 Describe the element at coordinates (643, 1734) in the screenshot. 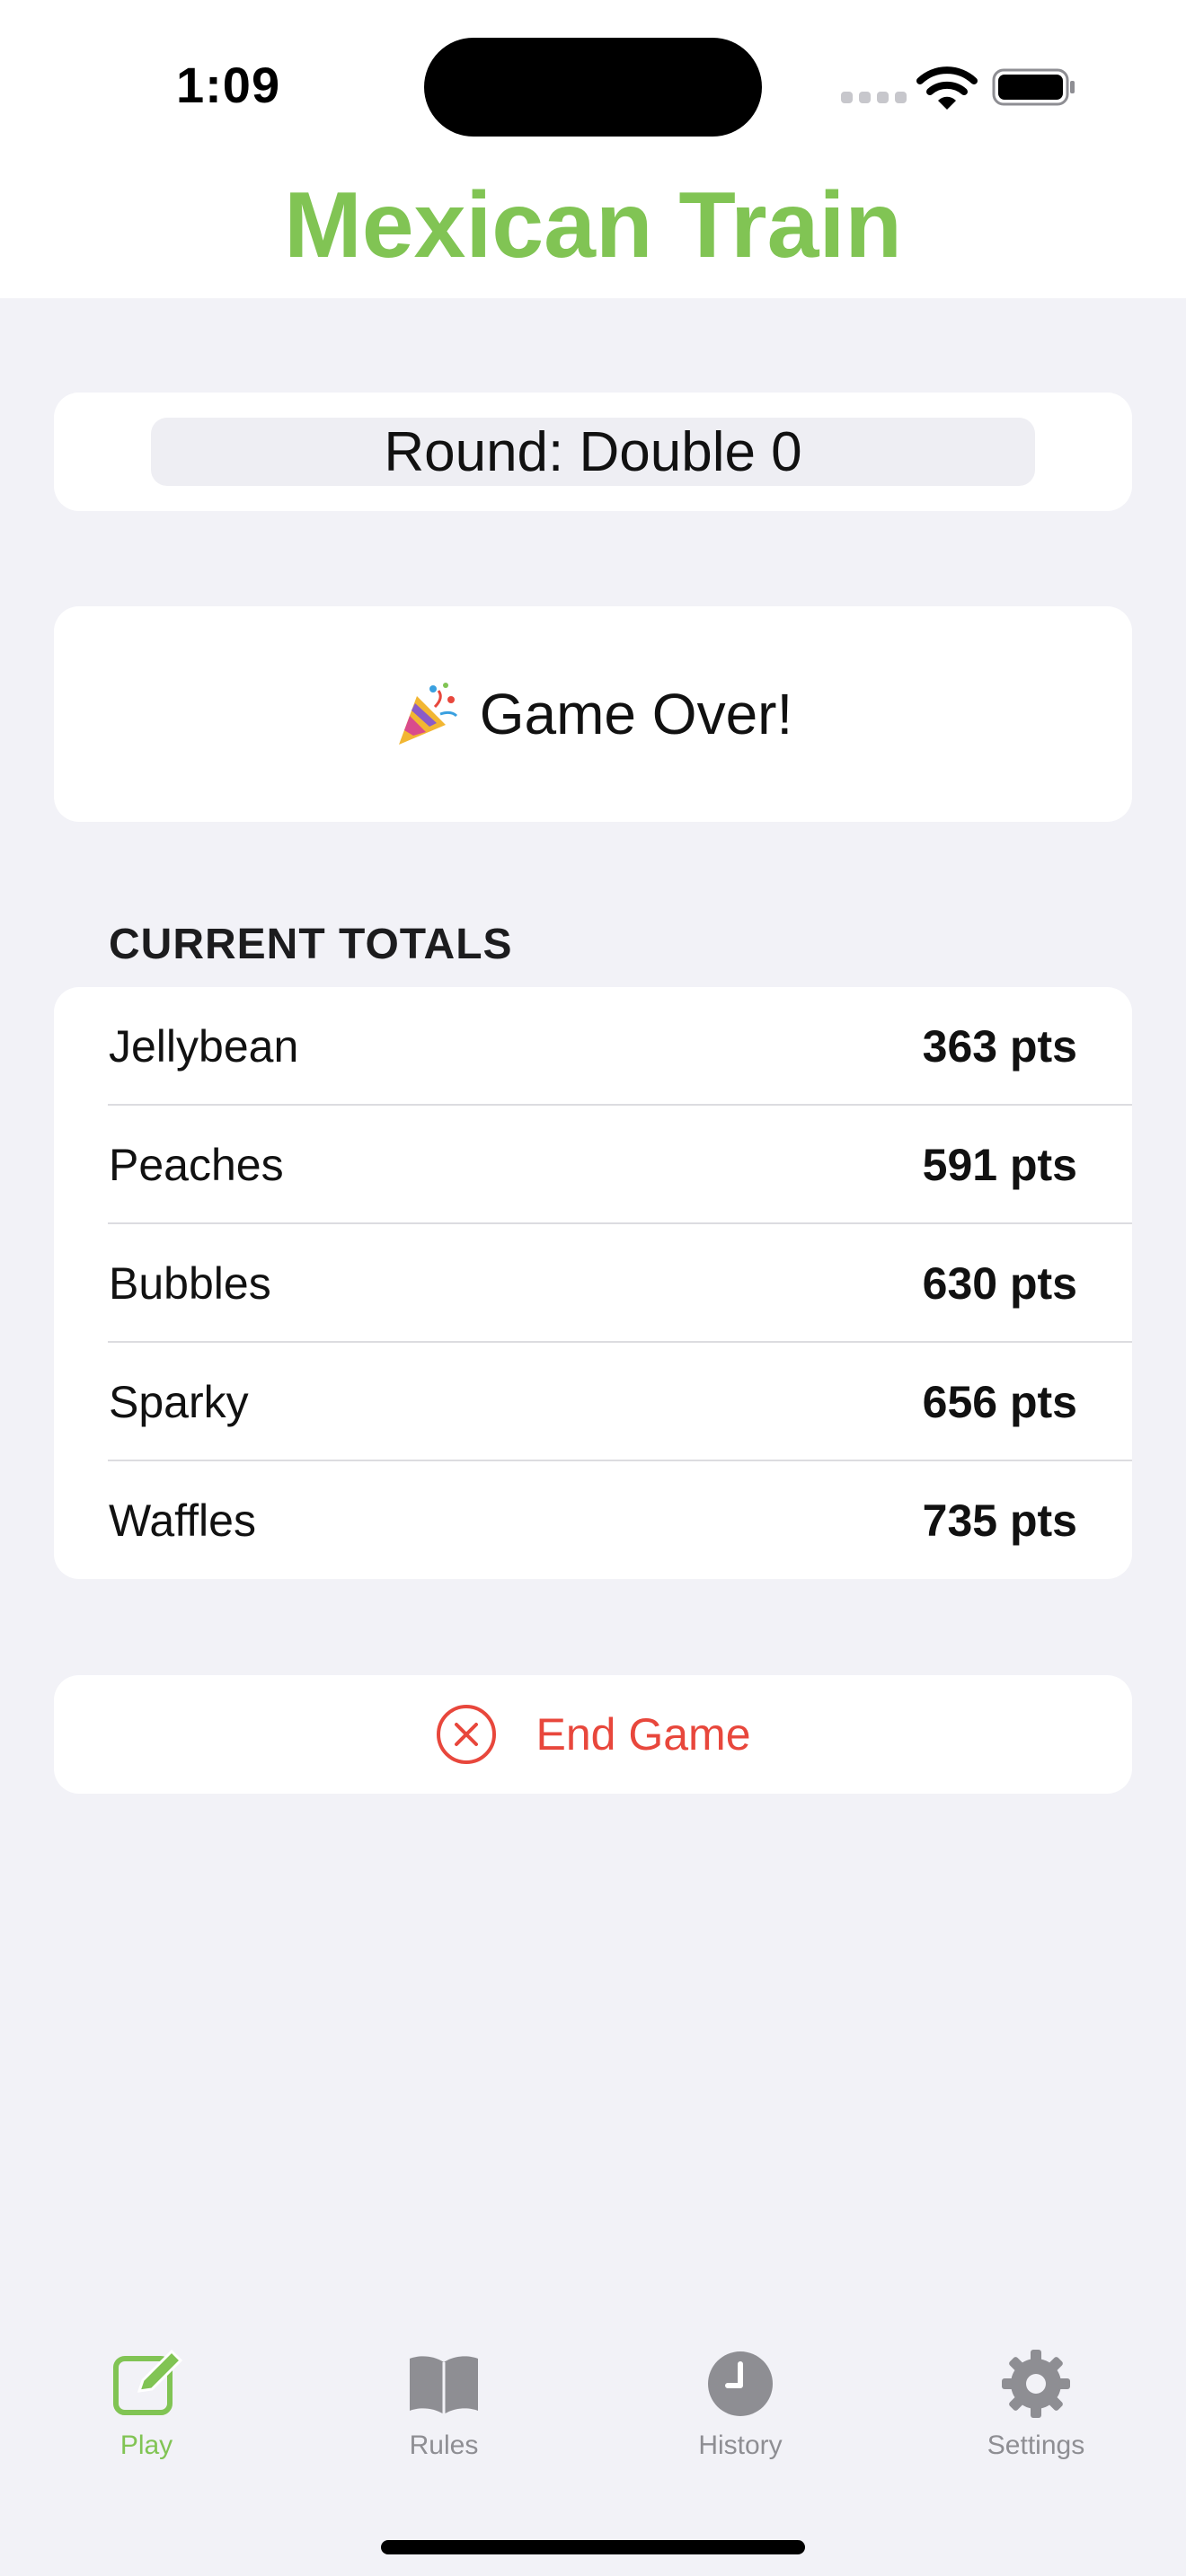

I see `end-game-label: End Game` at that location.